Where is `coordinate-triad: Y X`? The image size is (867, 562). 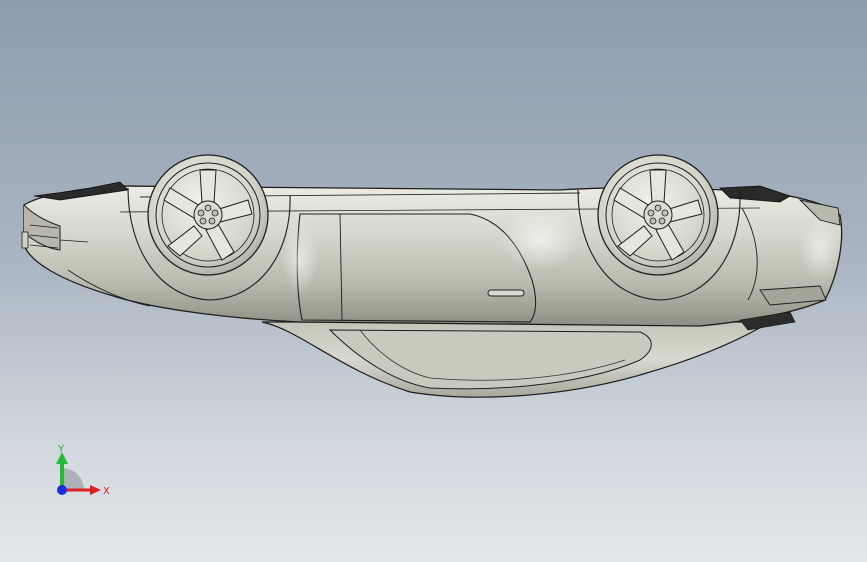 coordinate-triad: Y X is located at coordinates (83, 470).